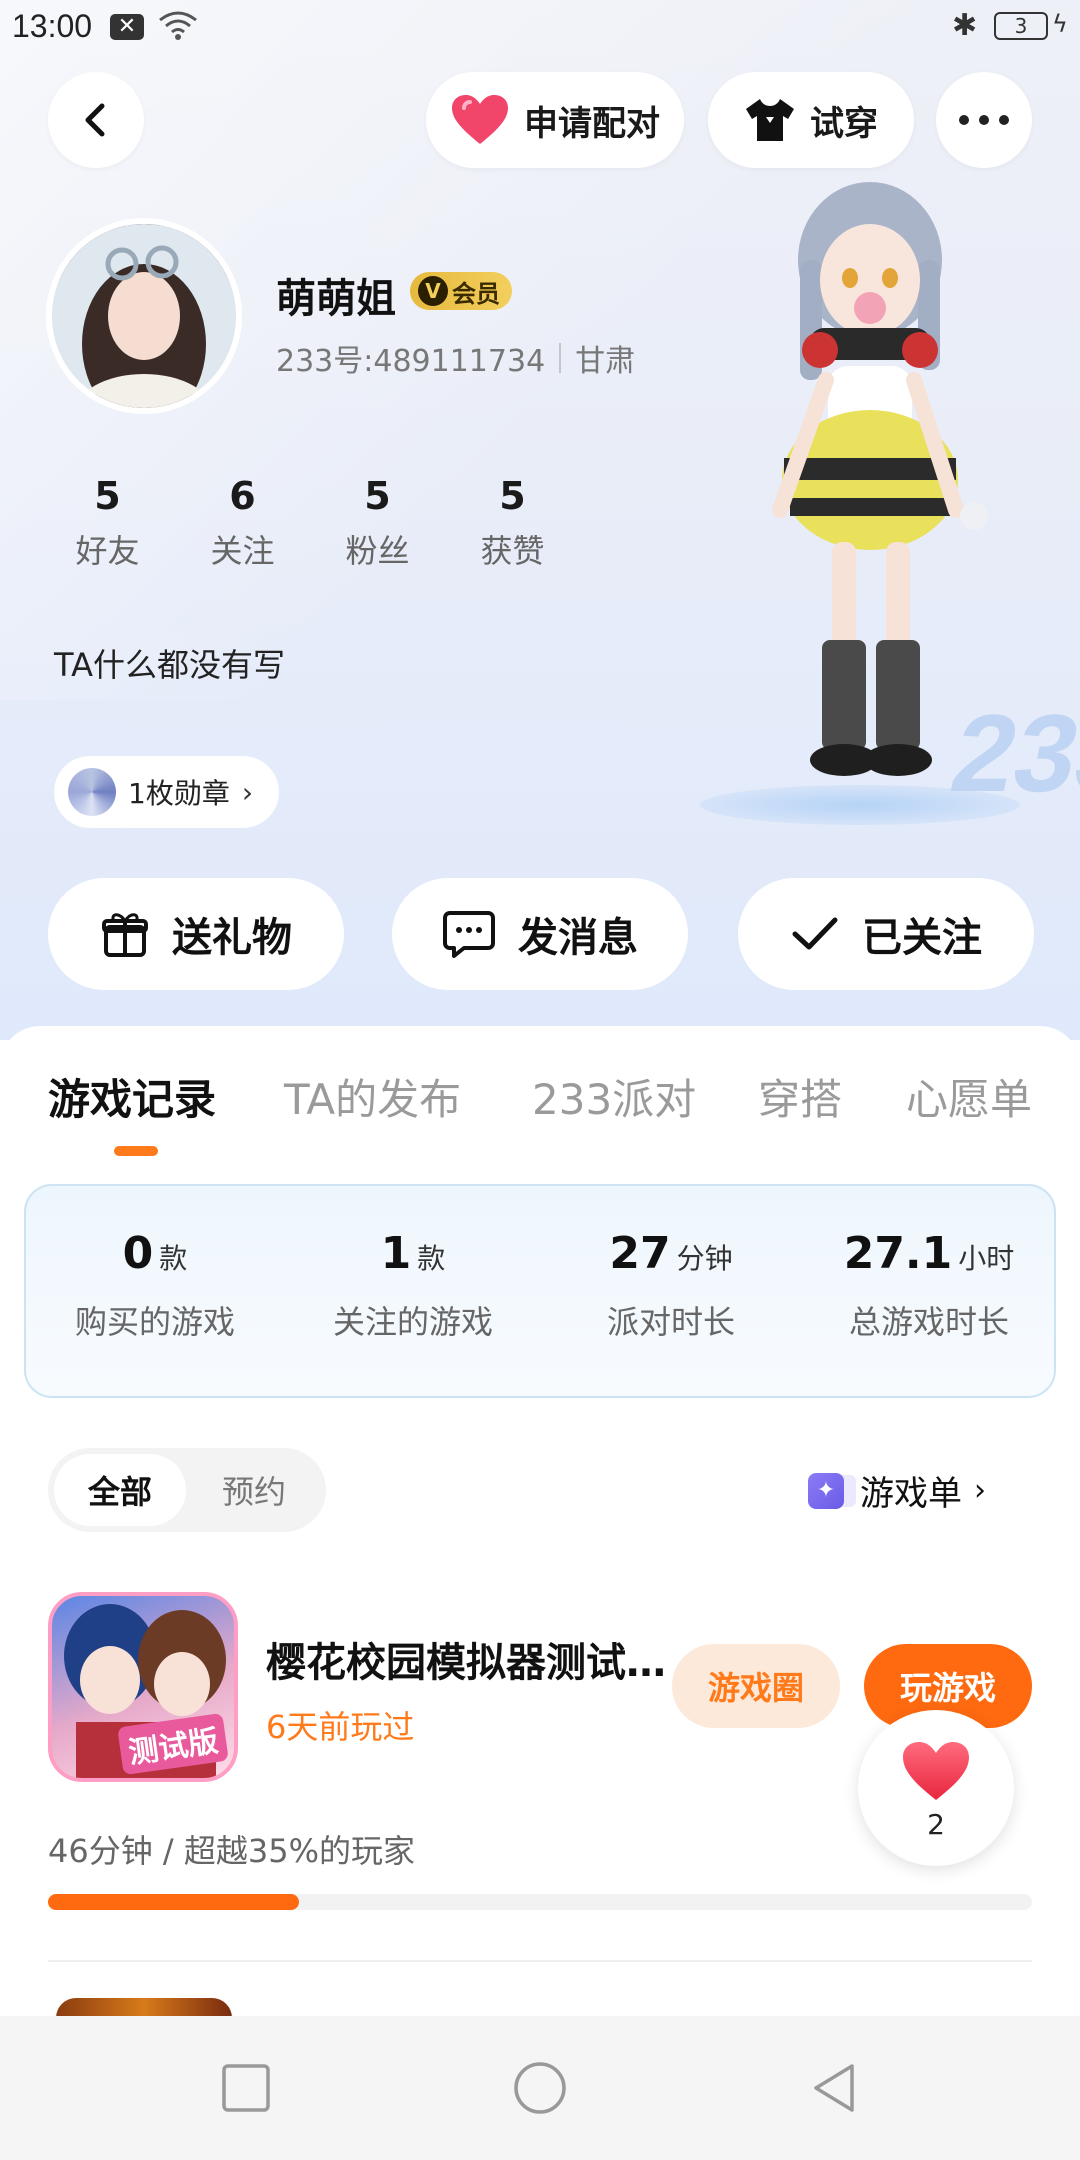  What do you see at coordinates (592, 123) in the screenshot?
I see `request-pair-label: 申请配对` at bounding box center [592, 123].